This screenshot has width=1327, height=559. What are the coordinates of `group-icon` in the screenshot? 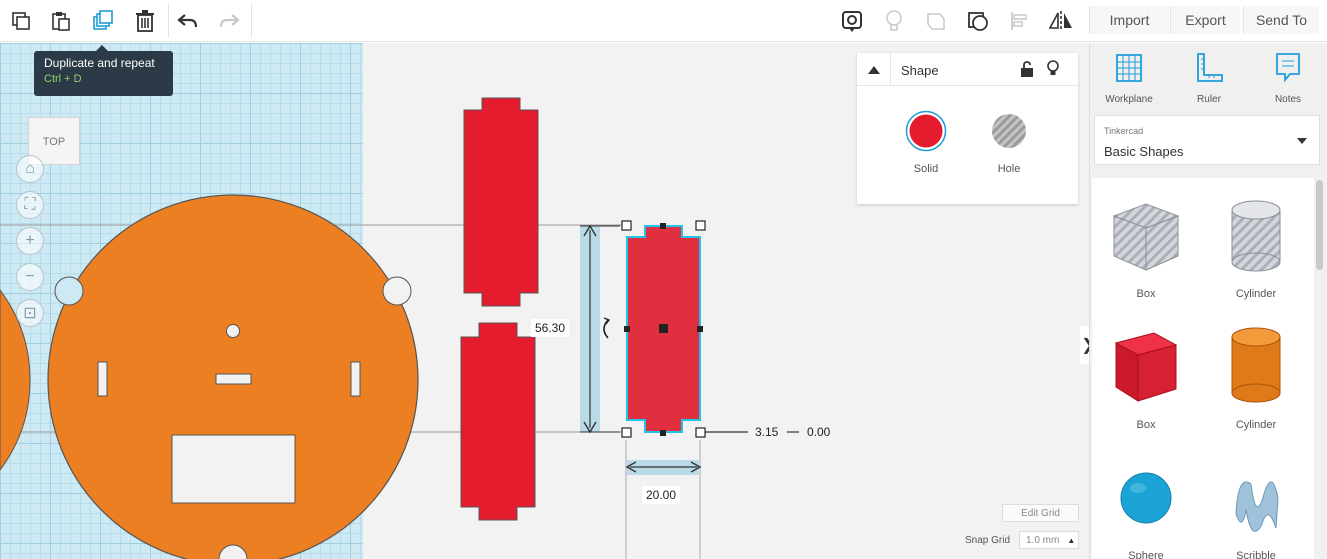 It's located at (978, 21).